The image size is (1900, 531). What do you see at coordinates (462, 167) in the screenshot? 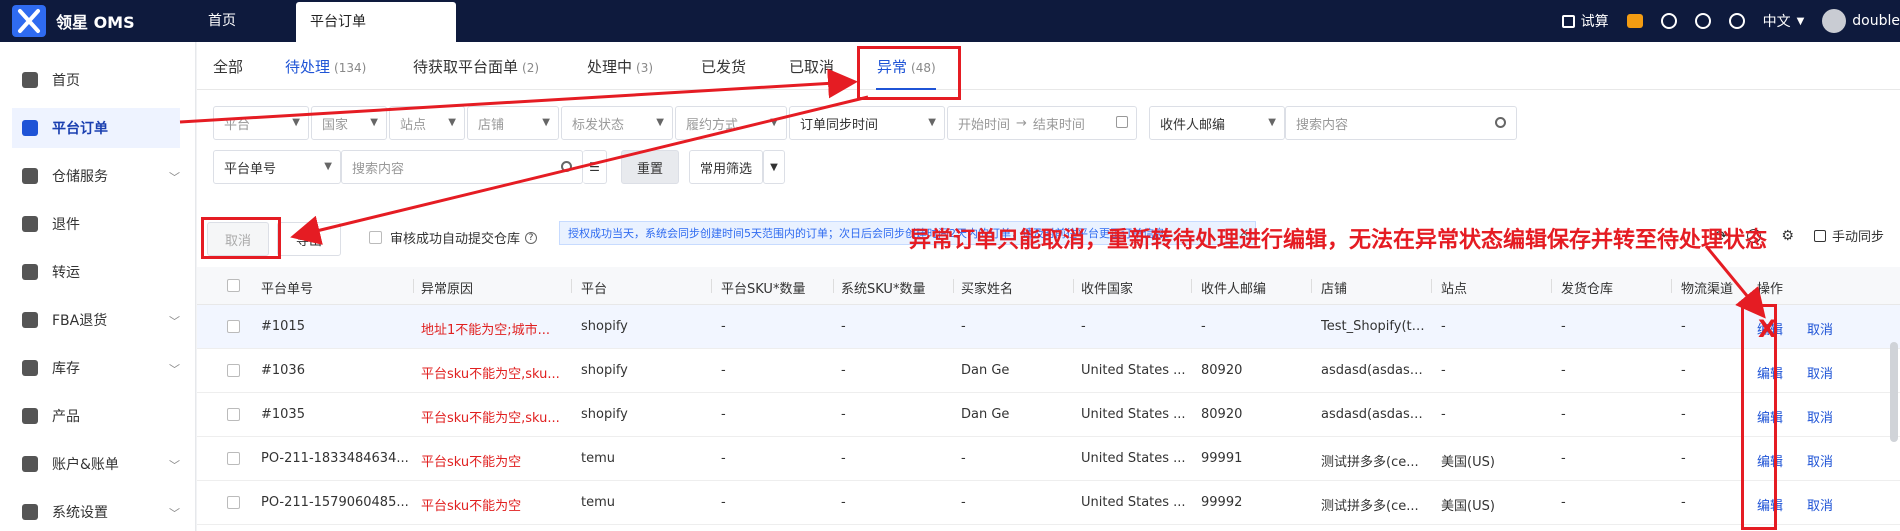
I see `search-input-2: 搜索内容` at bounding box center [462, 167].